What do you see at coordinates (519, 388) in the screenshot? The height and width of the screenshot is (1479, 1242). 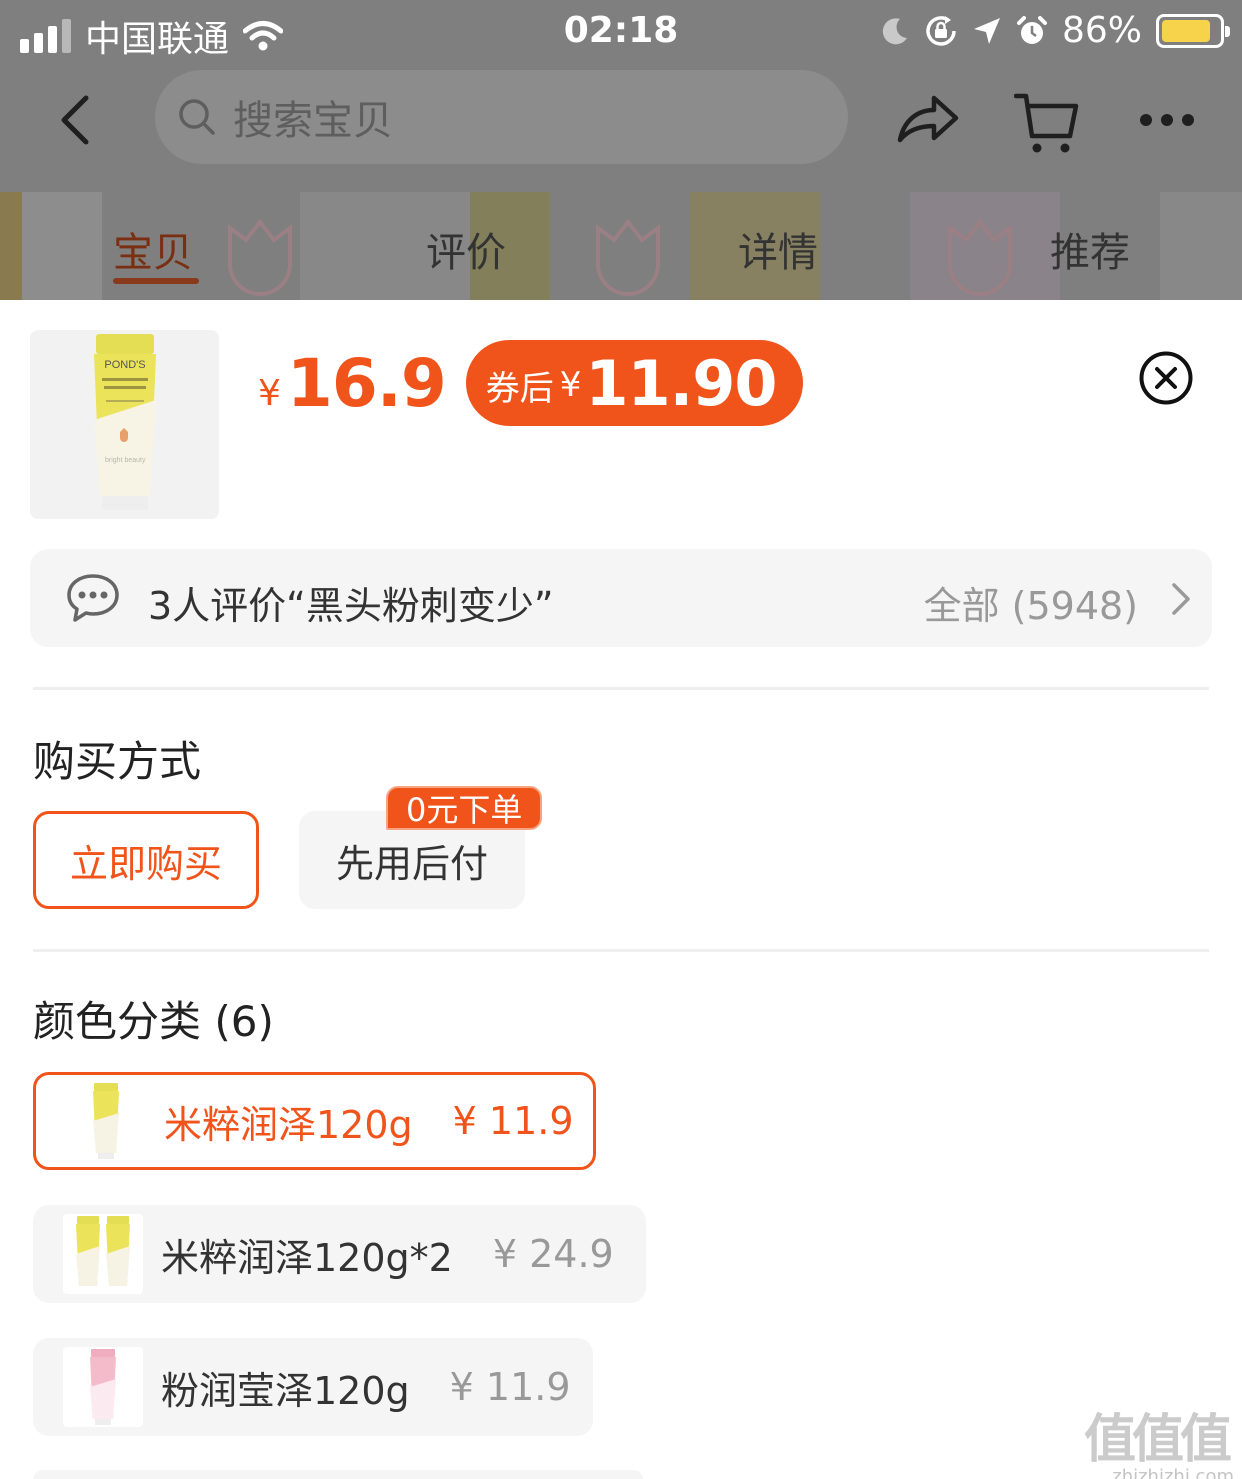 I see `coupon-label: 券后` at bounding box center [519, 388].